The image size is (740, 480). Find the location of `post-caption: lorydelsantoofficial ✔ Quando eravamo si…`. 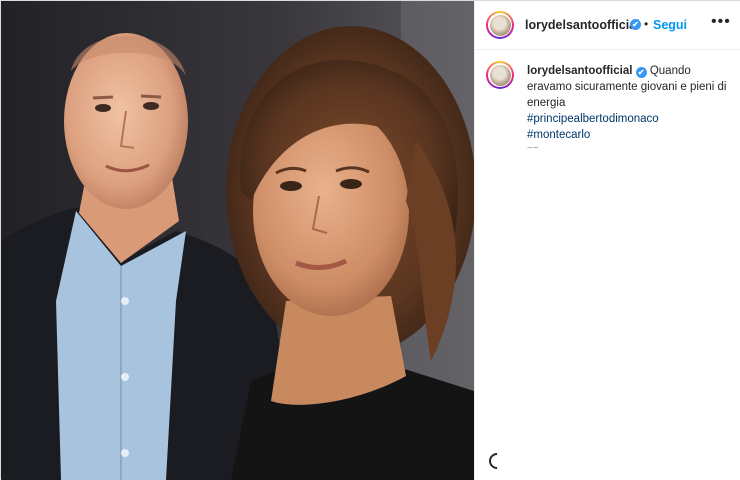

post-caption: lorydelsantoofficial ✔ Quando eravamo si… is located at coordinates (629, 103).